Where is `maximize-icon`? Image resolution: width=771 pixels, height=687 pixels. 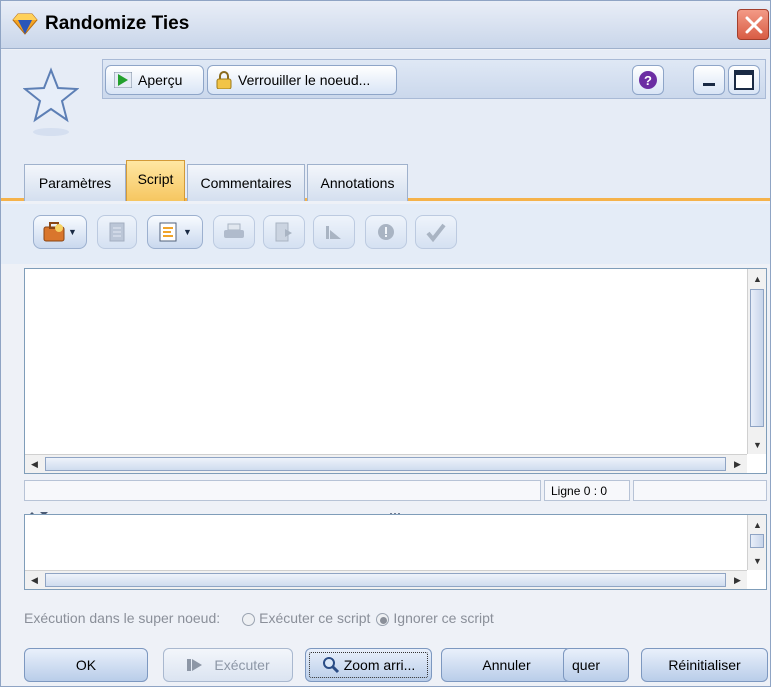 maximize-icon is located at coordinates (744, 80).